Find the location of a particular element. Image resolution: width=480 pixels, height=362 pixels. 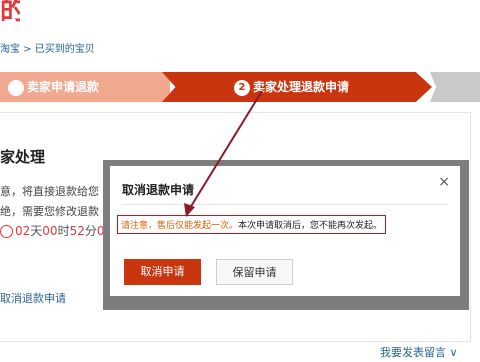

countdown-timer: 02天00时52分01 is located at coordinates (56, 230).